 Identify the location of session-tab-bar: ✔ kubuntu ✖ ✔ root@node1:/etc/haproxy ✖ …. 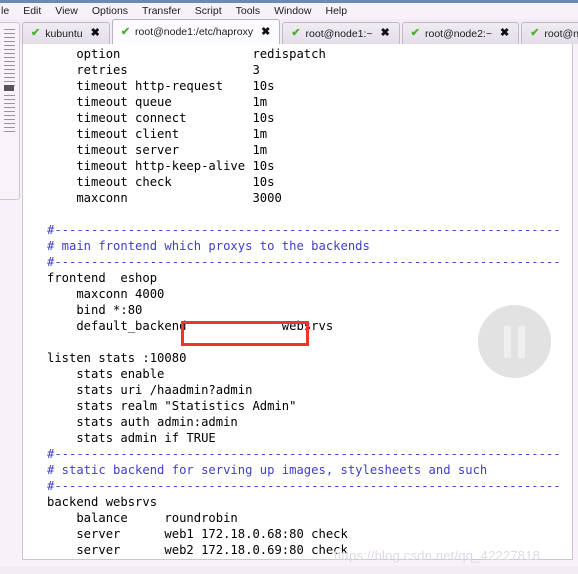
(289, 31).